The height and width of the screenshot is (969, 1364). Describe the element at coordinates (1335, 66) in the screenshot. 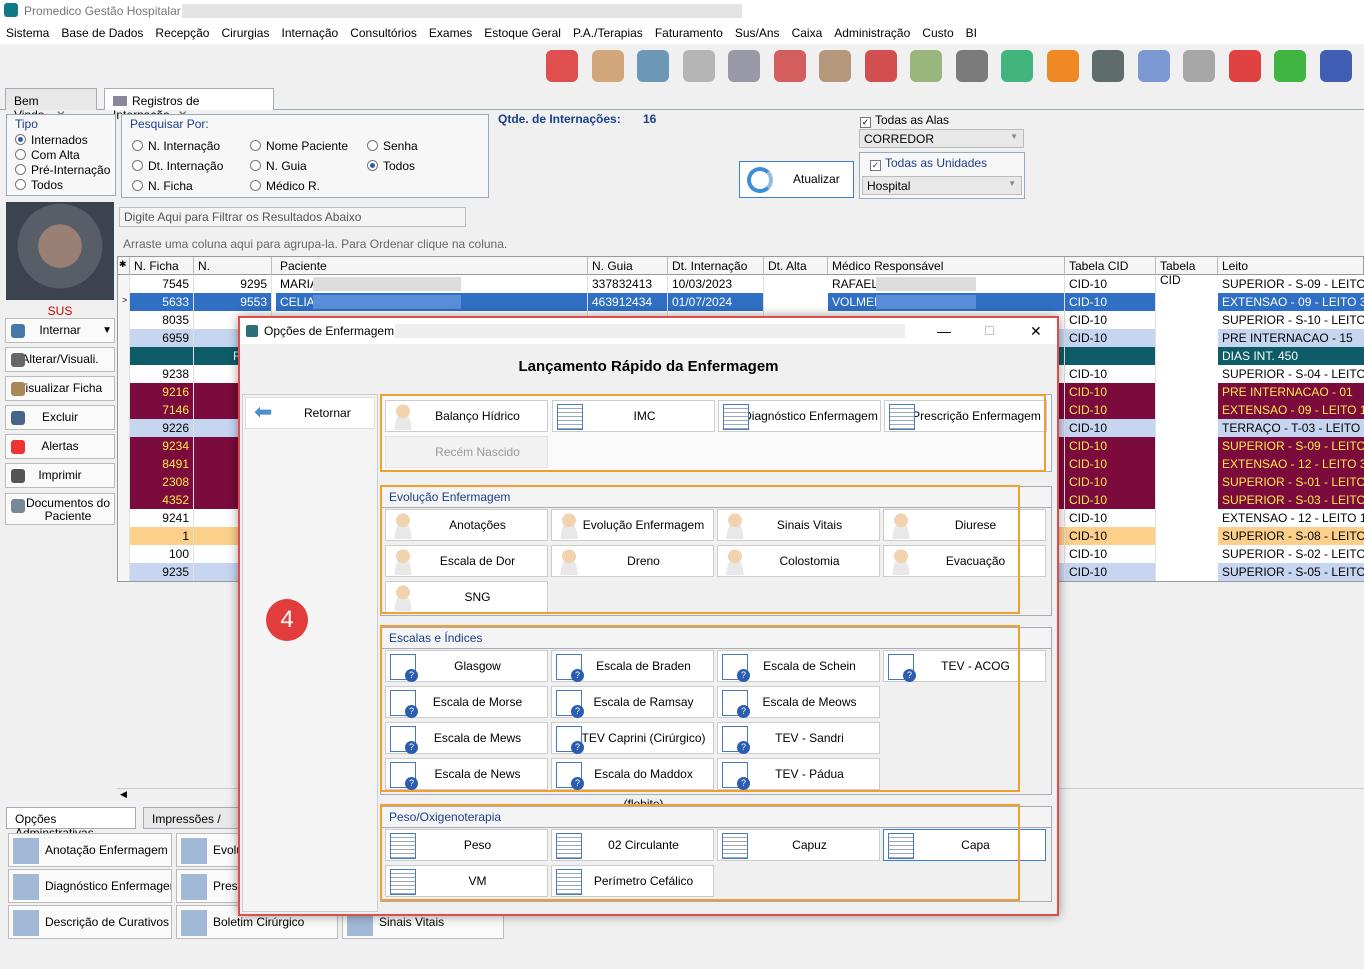

I see `phone-book-icon` at that location.